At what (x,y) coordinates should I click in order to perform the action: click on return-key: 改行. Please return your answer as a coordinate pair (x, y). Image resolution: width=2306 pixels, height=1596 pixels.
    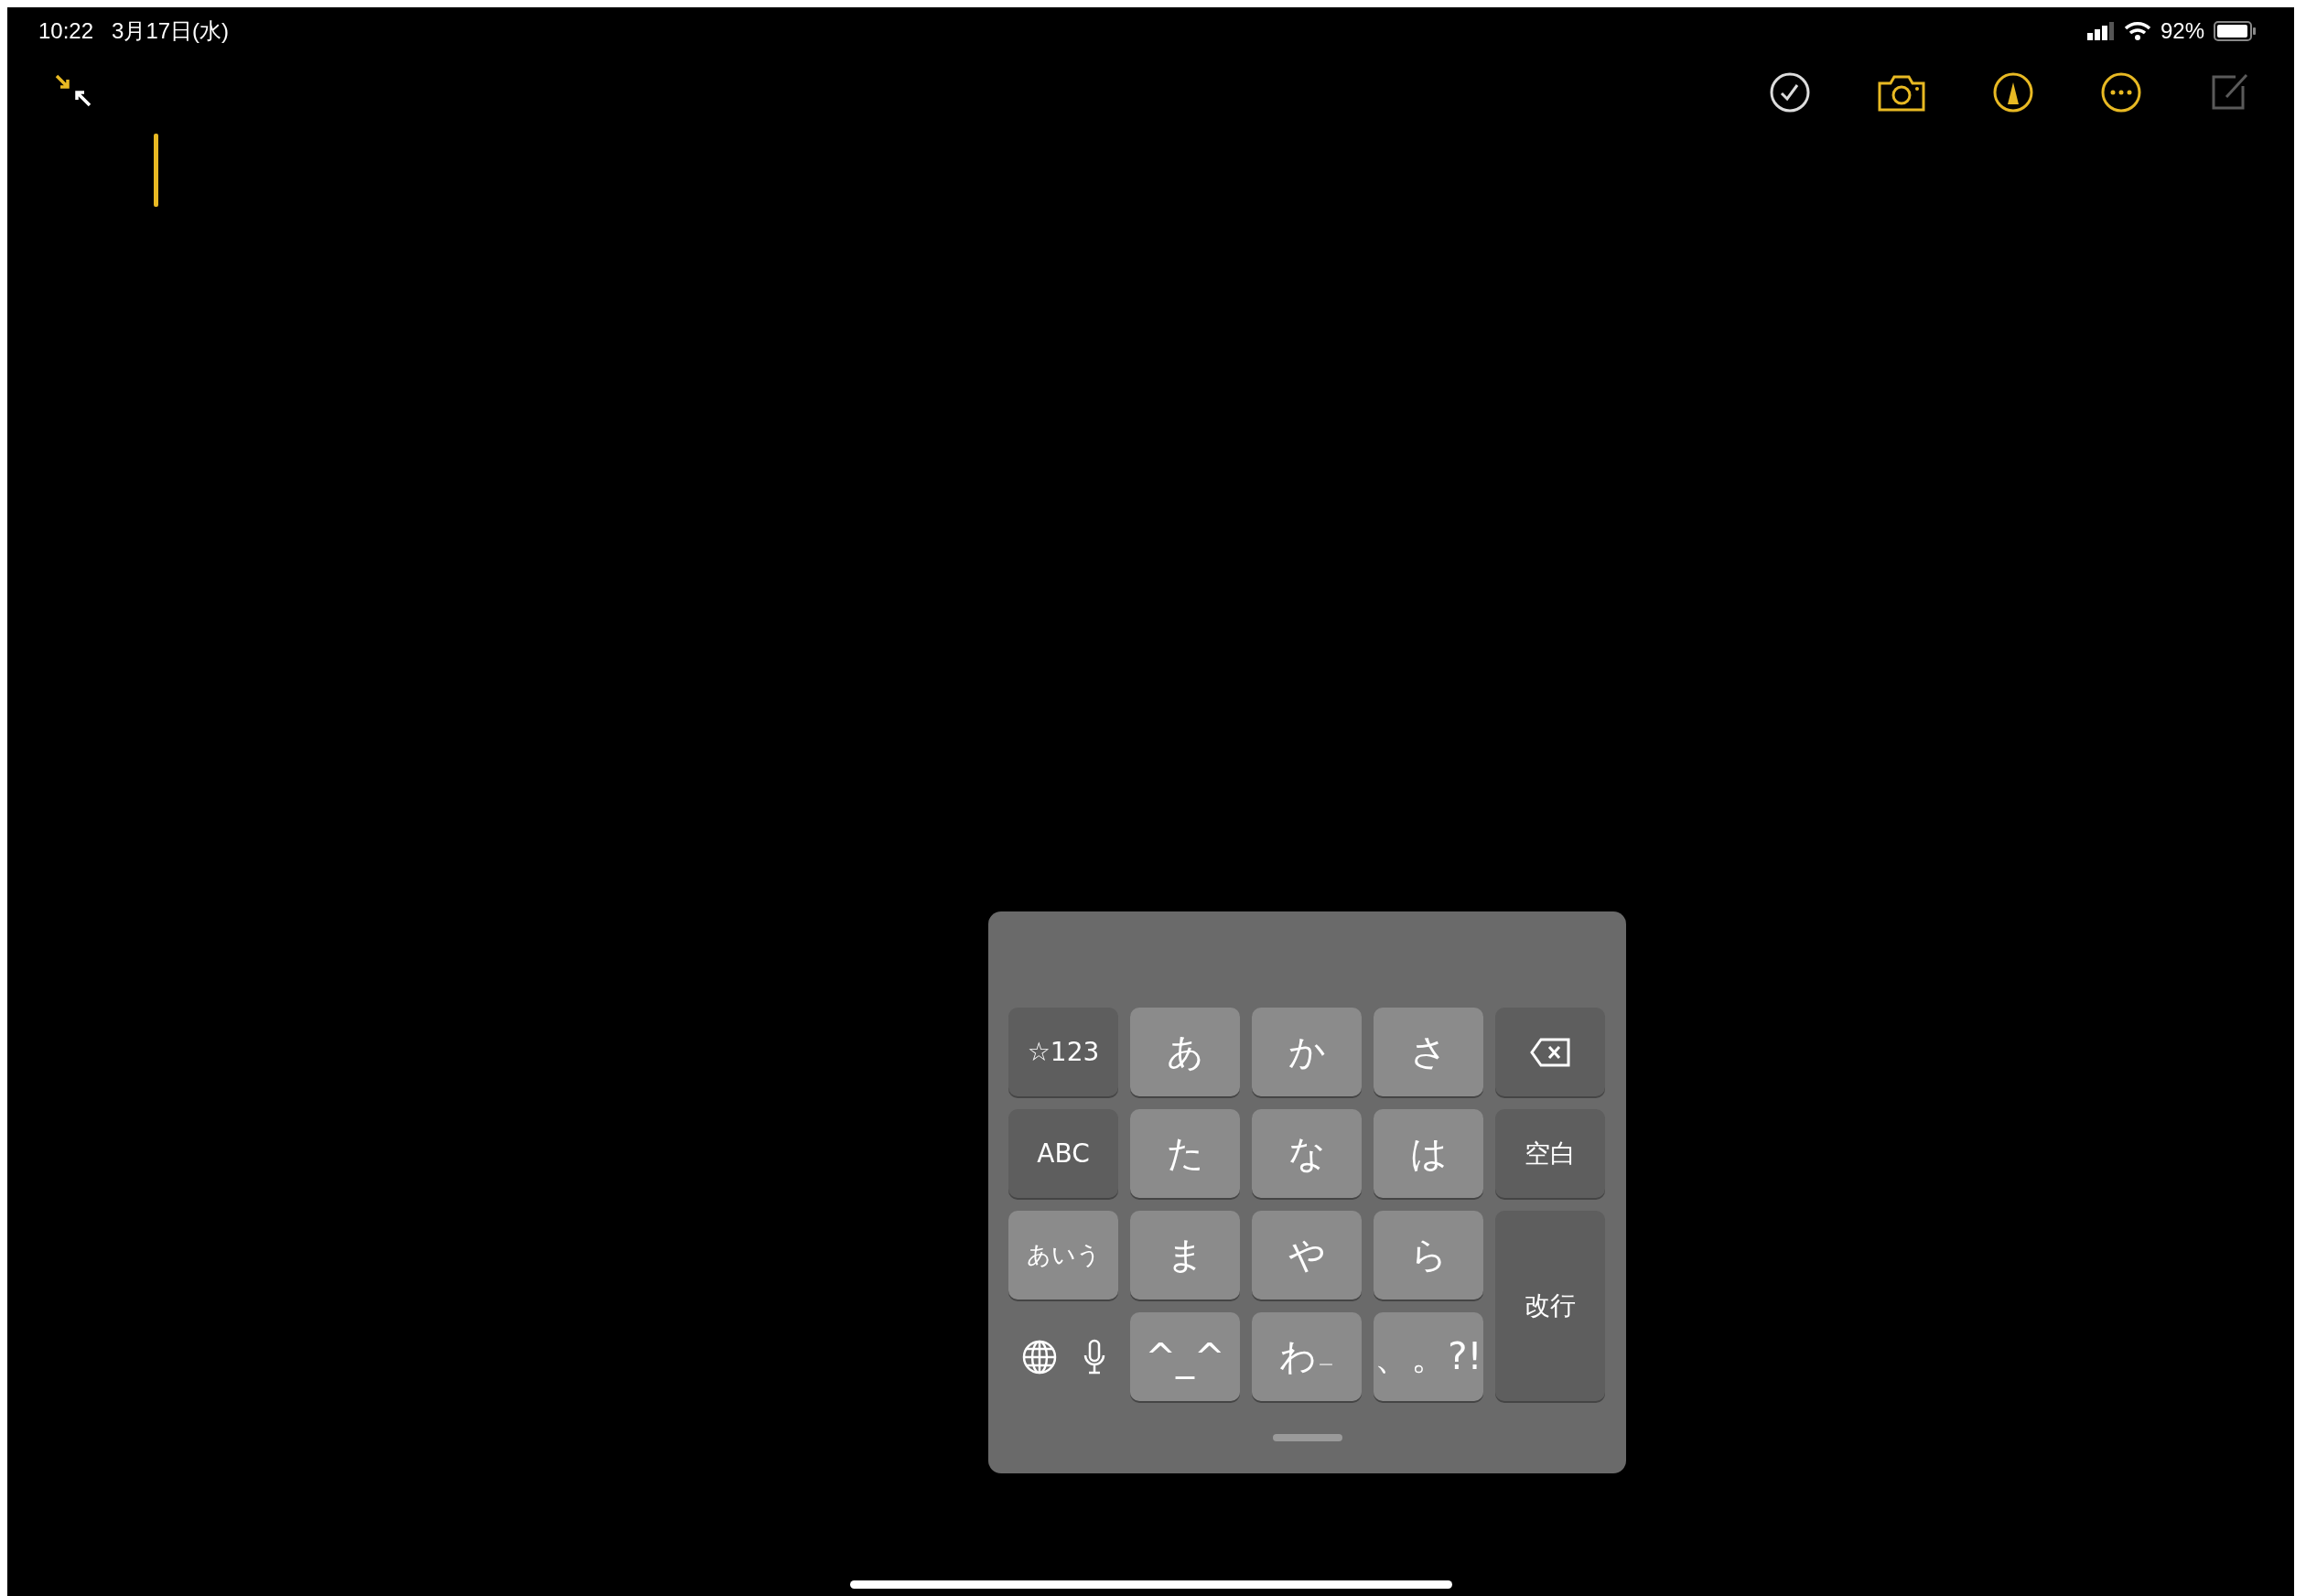
    Looking at the image, I should click on (1550, 1306).